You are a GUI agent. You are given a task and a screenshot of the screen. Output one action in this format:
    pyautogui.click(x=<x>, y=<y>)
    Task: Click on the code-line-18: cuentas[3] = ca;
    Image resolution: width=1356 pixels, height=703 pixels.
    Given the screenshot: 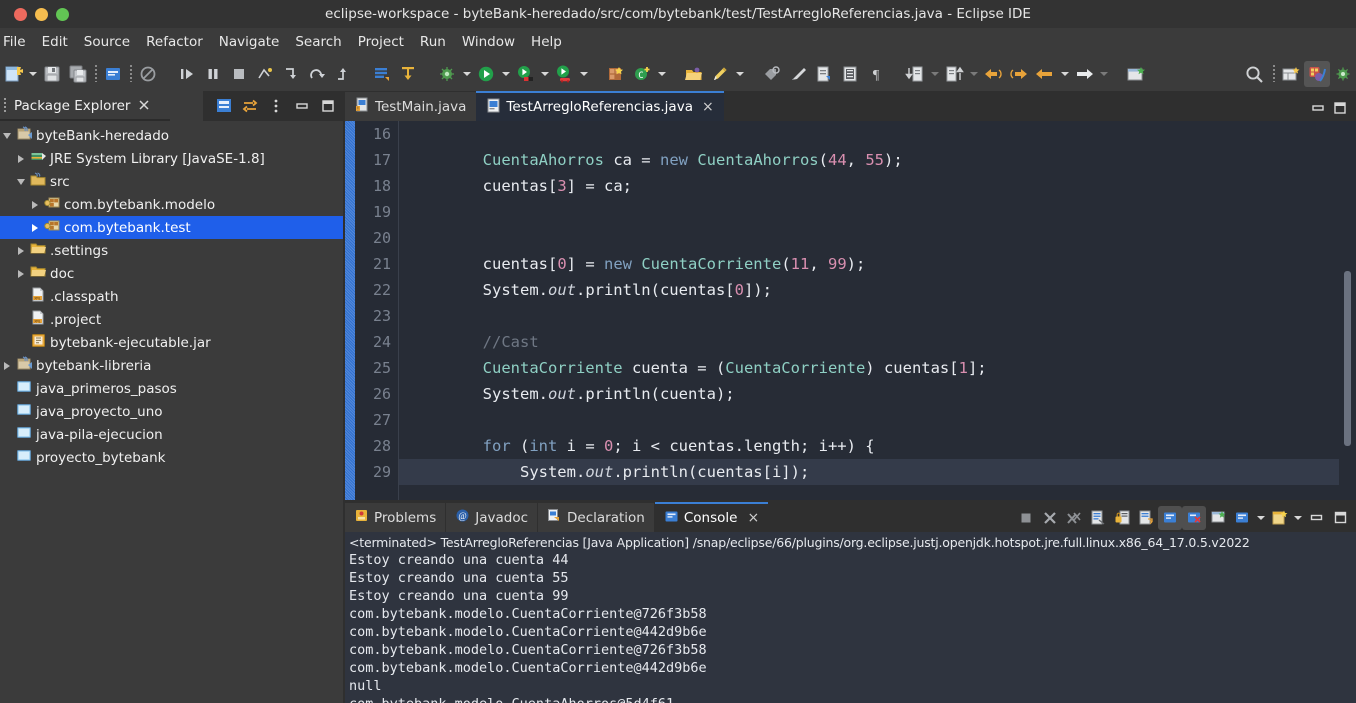 What is the action you would take?
    pyautogui.click(x=869, y=186)
    